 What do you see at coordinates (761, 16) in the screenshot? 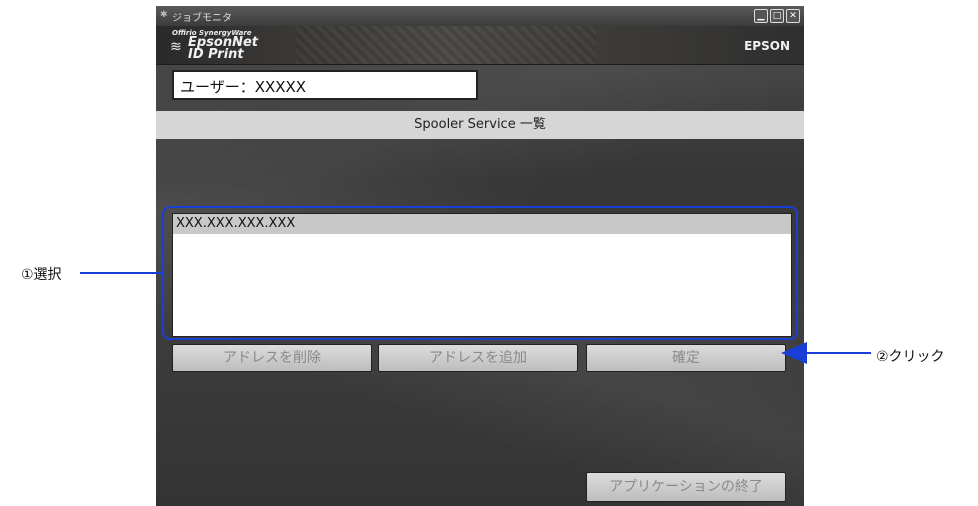
I see `minimize-button: ▁` at bounding box center [761, 16].